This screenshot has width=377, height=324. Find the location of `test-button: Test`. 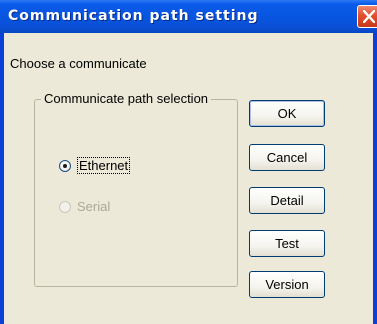

test-button: Test is located at coordinates (287, 243).